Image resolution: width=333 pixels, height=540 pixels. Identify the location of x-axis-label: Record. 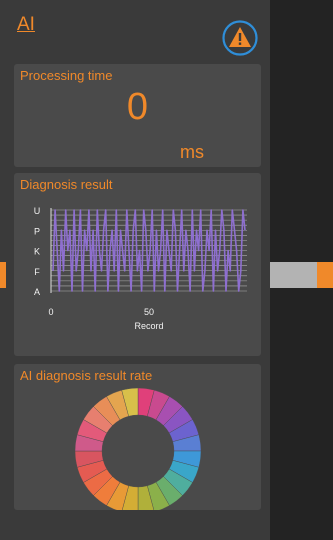
(148, 326).